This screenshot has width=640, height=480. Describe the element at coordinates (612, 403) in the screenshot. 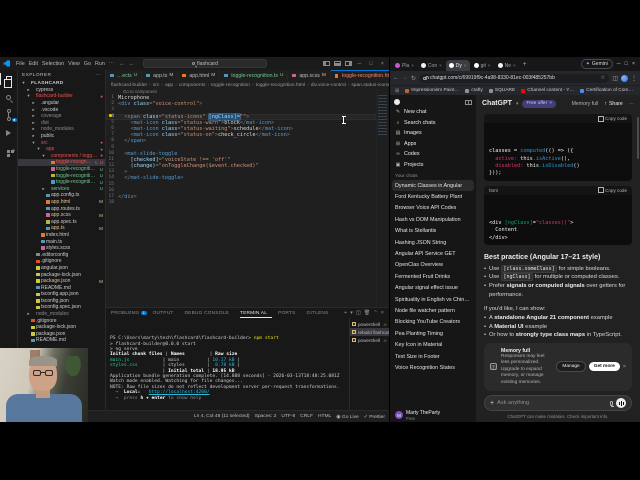

I see `microphone-icon` at that location.